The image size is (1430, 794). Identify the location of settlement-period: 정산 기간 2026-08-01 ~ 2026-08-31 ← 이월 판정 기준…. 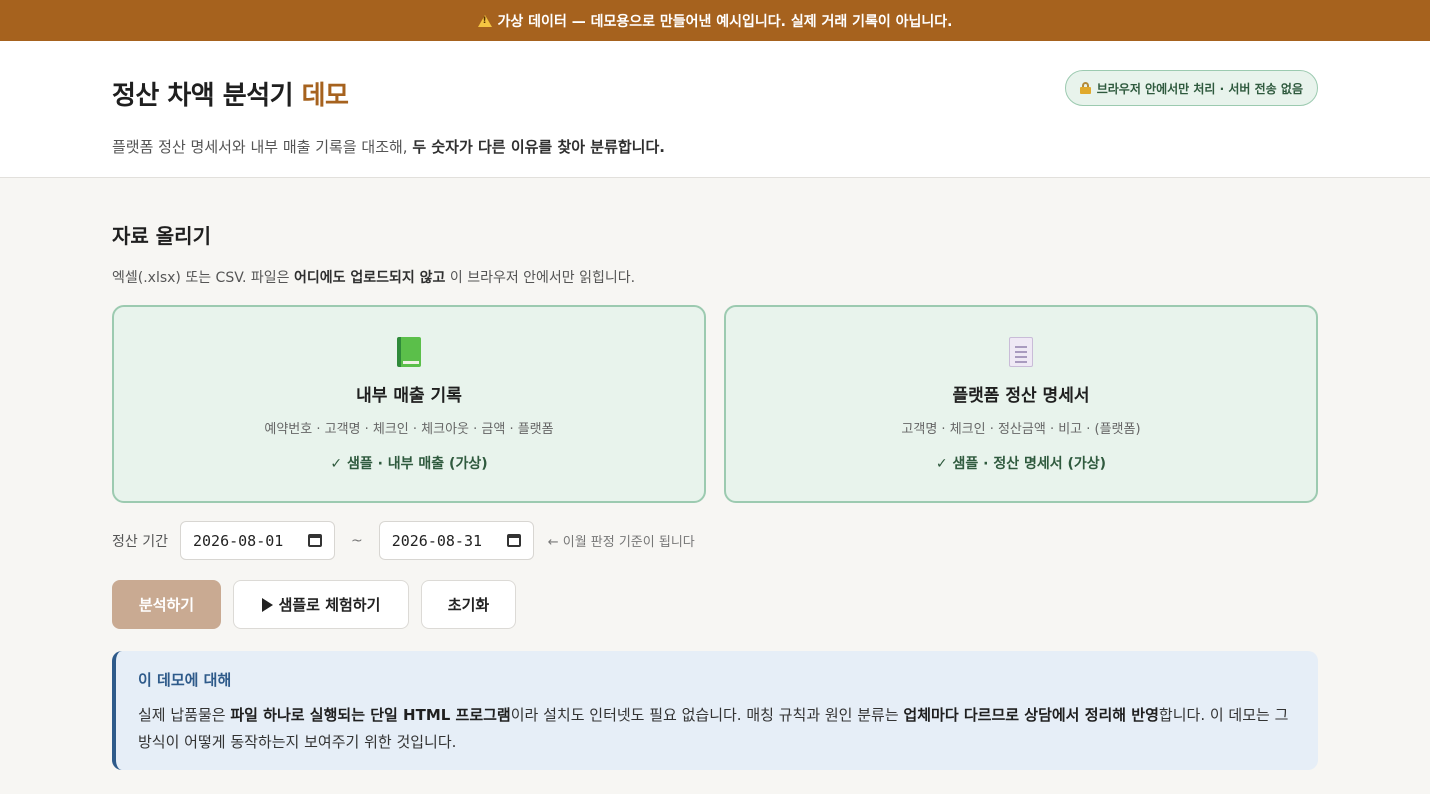
(715, 540).